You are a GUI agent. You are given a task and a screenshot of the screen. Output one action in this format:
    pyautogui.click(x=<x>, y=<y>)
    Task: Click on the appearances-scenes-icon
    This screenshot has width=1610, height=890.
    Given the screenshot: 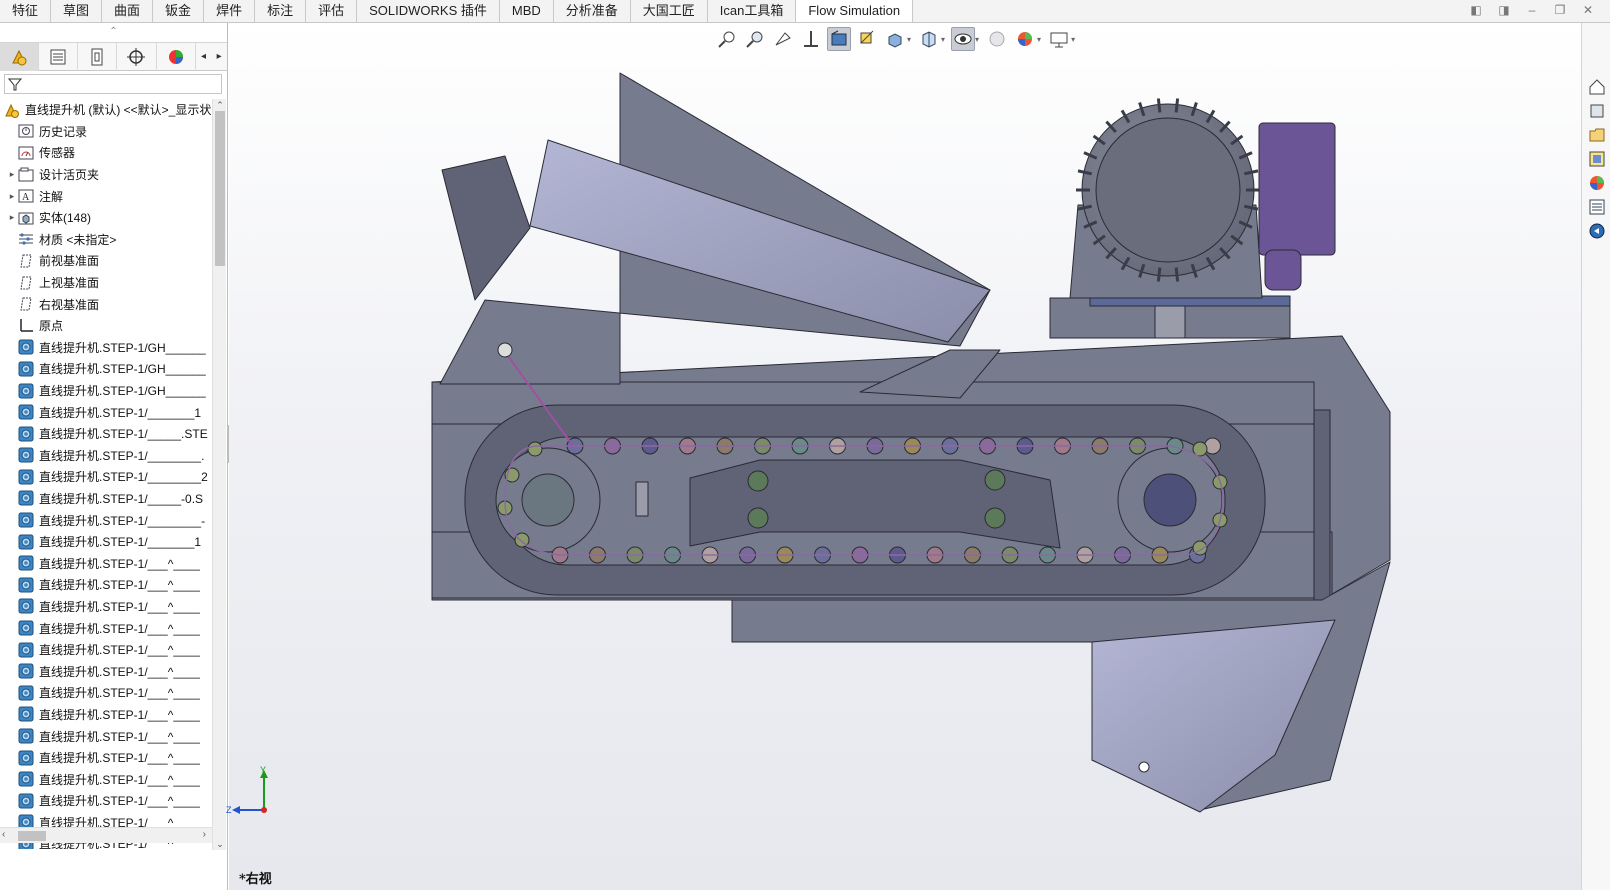 What is the action you would take?
    pyautogui.click(x=1597, y=183)
    